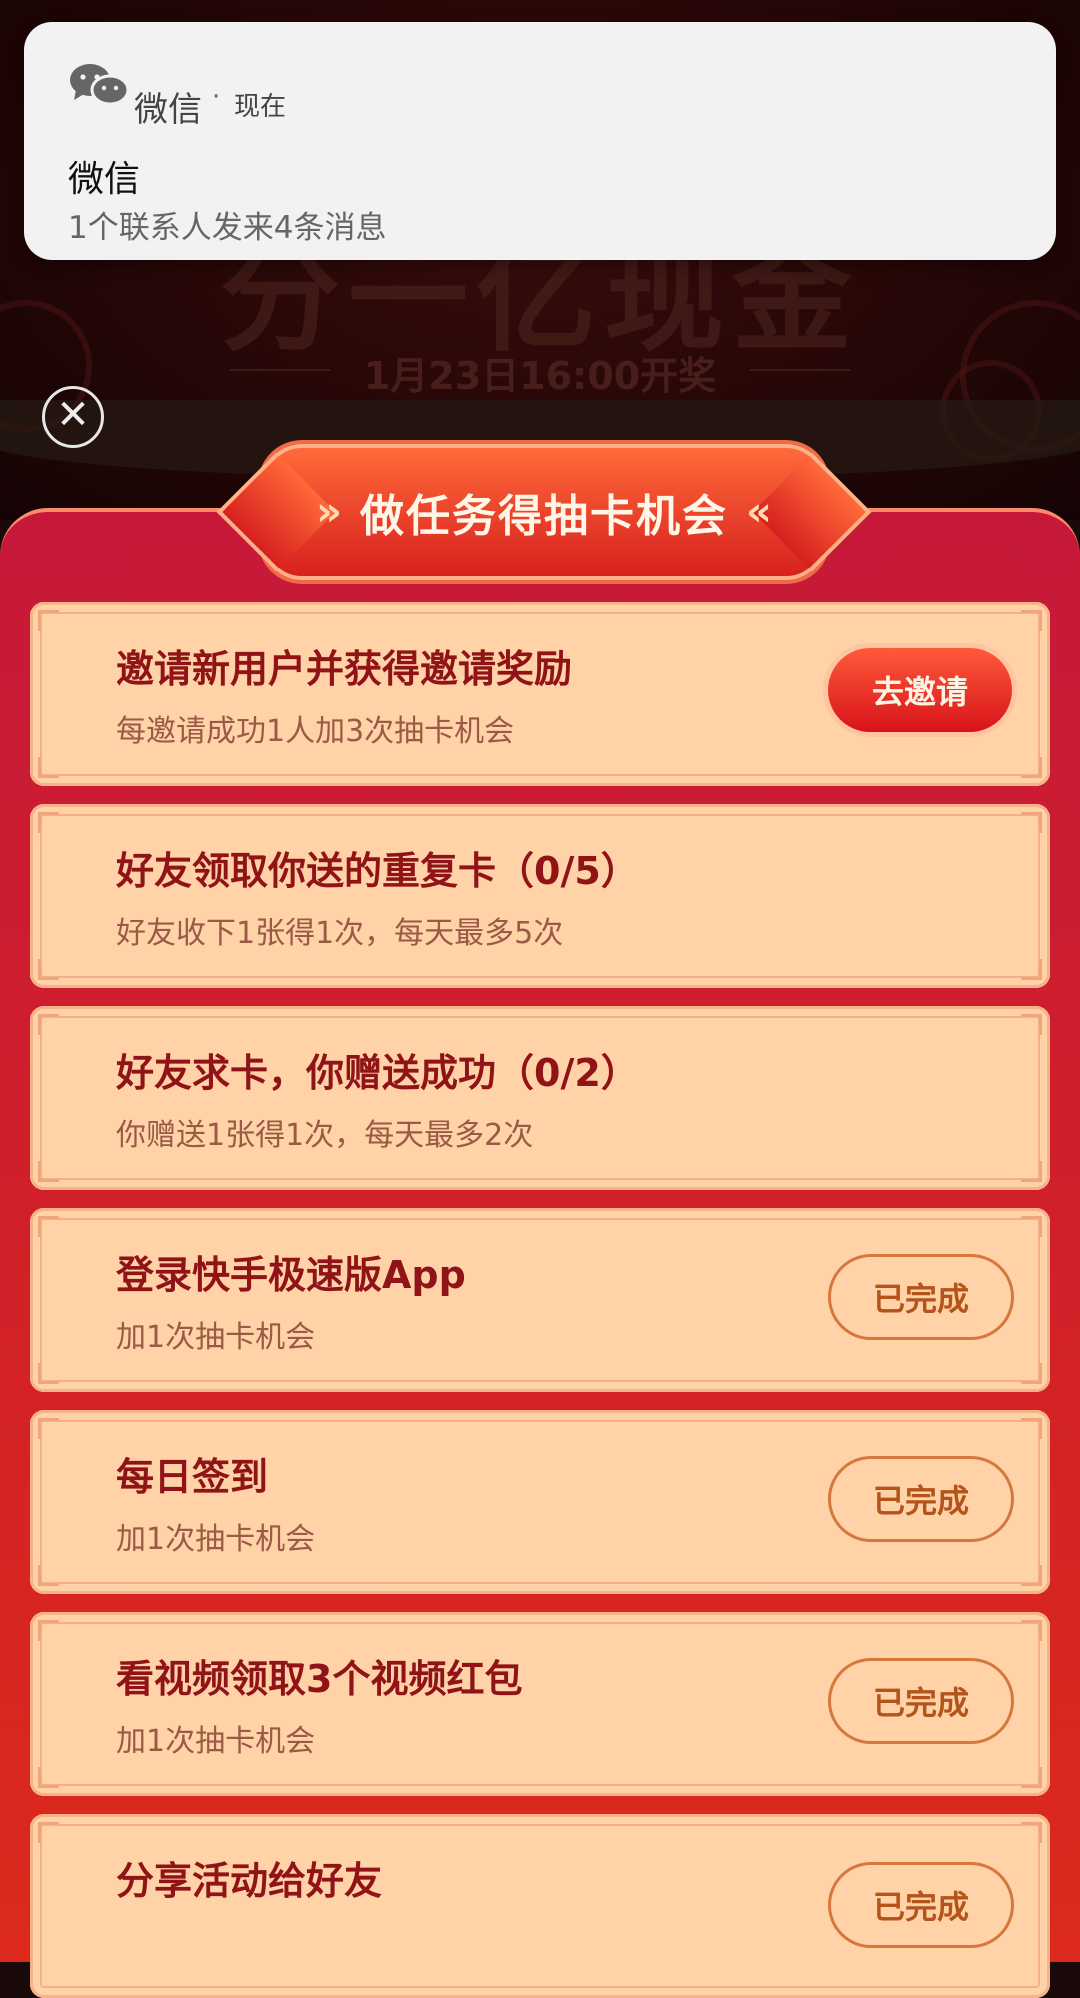 Image resolution: width=1080 pixels, height=1998 pixels. I want to click on panel-header: » 做任务得抽卡机会 «, so click(544, 512).